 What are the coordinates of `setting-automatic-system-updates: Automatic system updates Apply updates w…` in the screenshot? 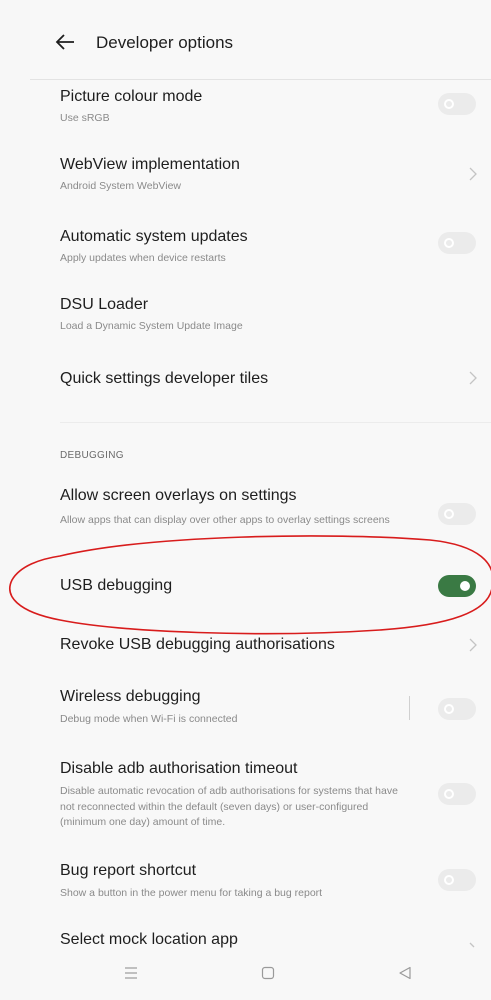 It's located at (275, 248).